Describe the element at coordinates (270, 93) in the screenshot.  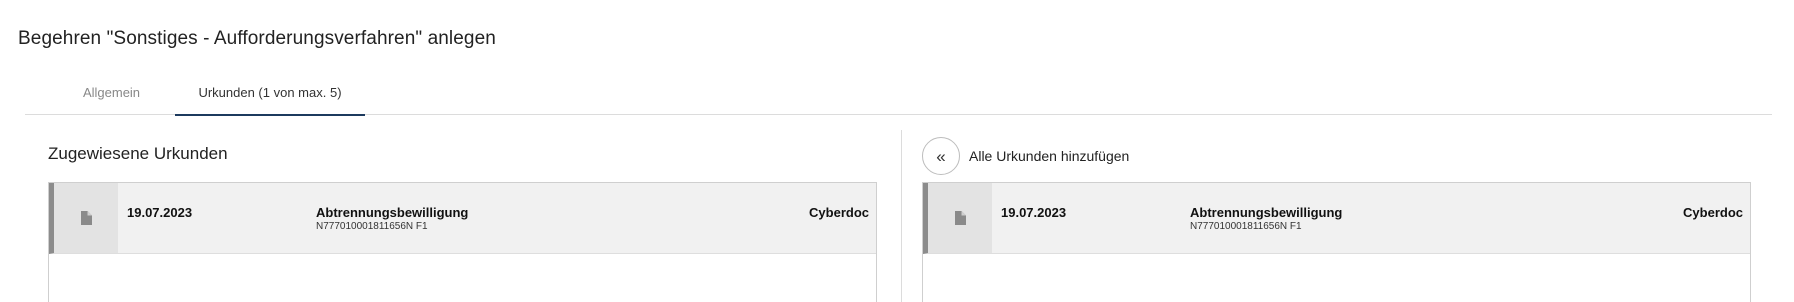
I see `tab-urkunden: Urkunden (1 von max. 5)` at that location.